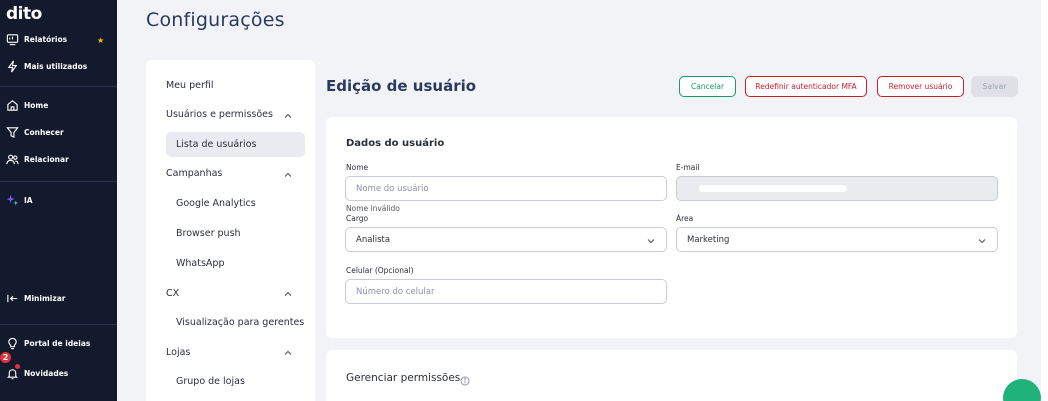 The height and width of the screenshot is (401, 1048). I want to click on nav-item-label: Relatórios, so click(46, 39).